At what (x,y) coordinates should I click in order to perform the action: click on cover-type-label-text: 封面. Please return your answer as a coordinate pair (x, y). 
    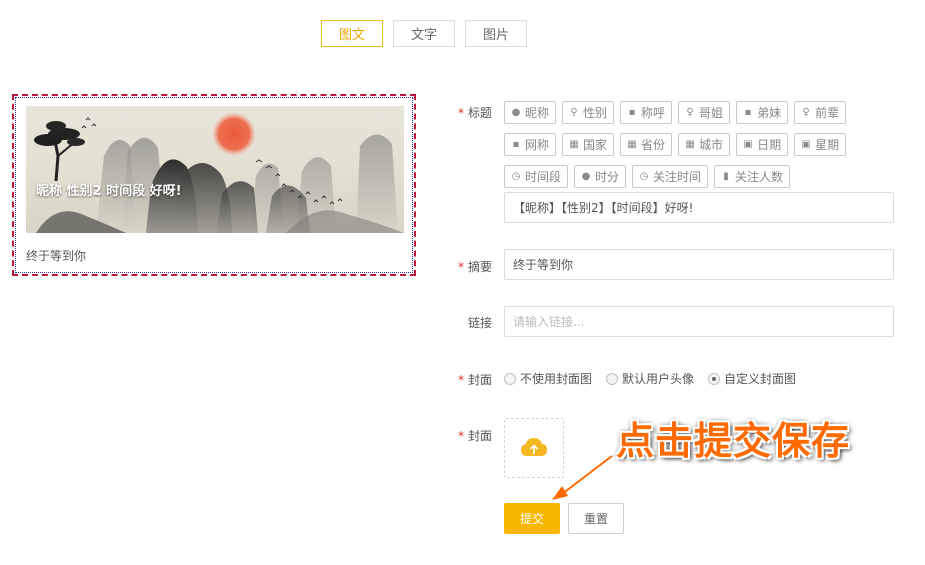
    Looking at the image, I should click on (479, 380).